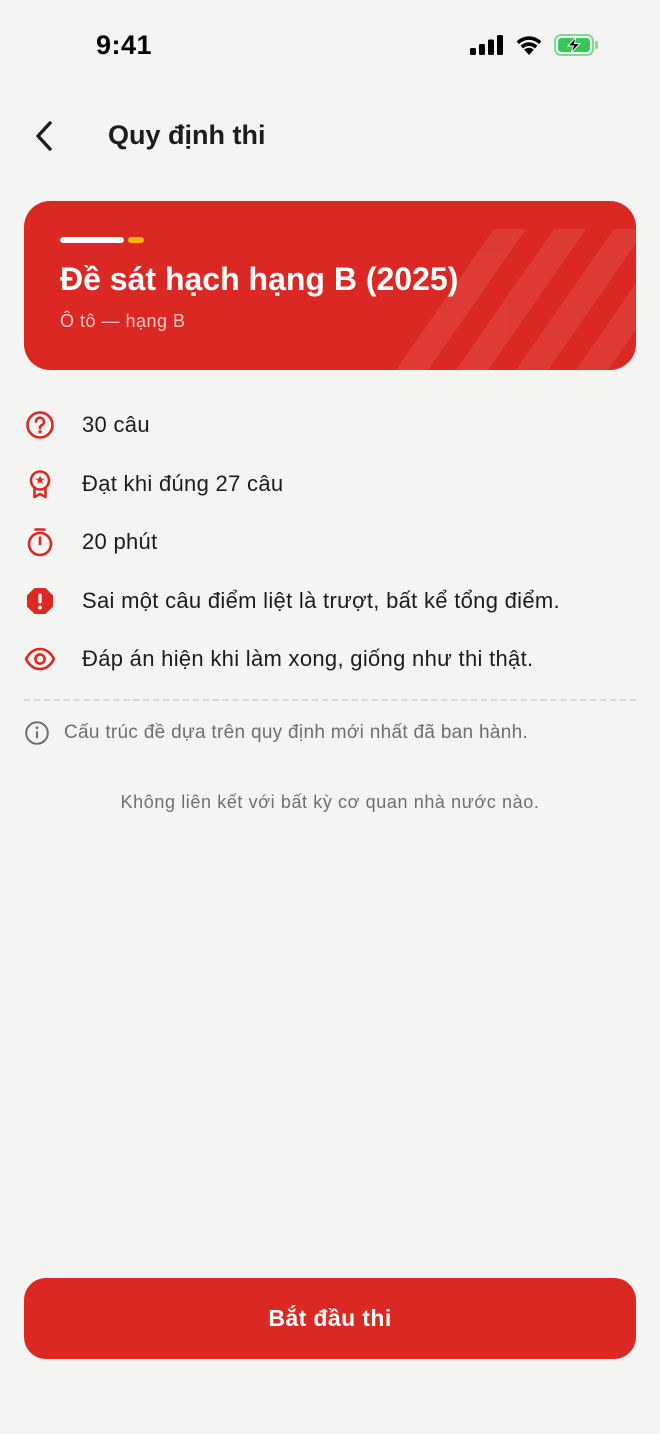 This screenshot has height=1434, width=660. Describe the element at coordinates (486, 45) in the screenshot. I see `signal-icon` at that location.